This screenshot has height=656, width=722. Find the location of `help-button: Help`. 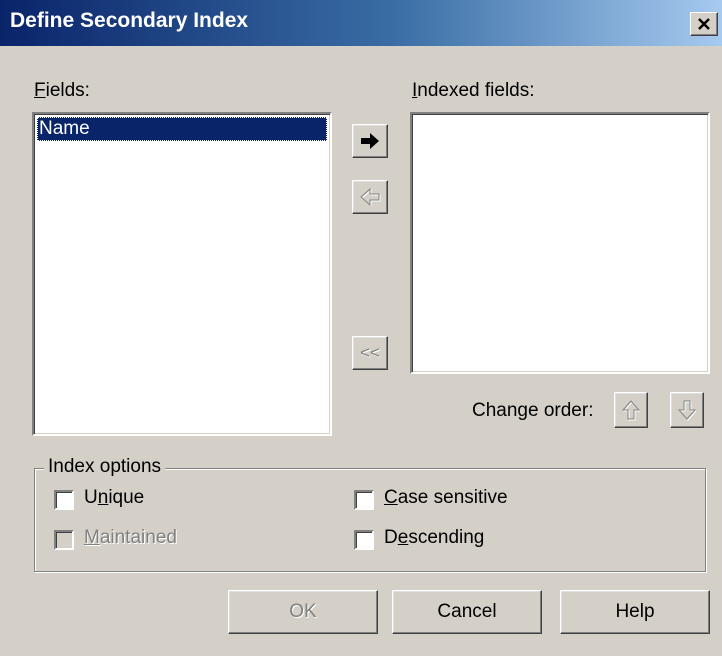

help-button: Help is located at coordinates (635, 612).